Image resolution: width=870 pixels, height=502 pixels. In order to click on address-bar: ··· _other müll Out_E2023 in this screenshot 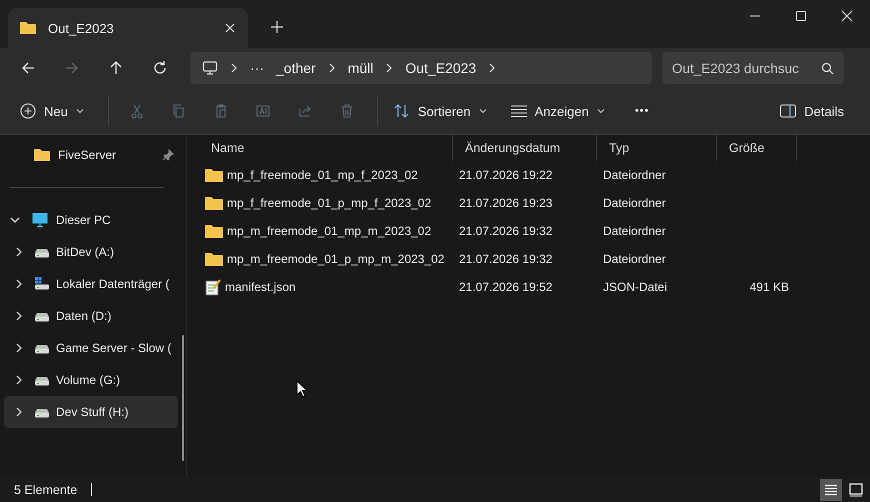, I will do `click(421, 68)`.